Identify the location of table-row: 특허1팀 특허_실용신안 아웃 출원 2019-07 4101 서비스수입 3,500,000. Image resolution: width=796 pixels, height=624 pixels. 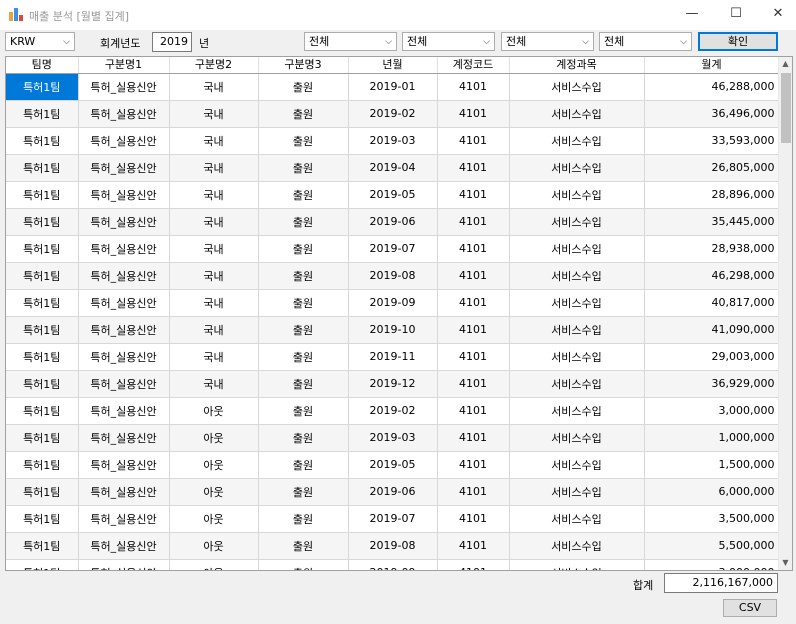
(393, 519).